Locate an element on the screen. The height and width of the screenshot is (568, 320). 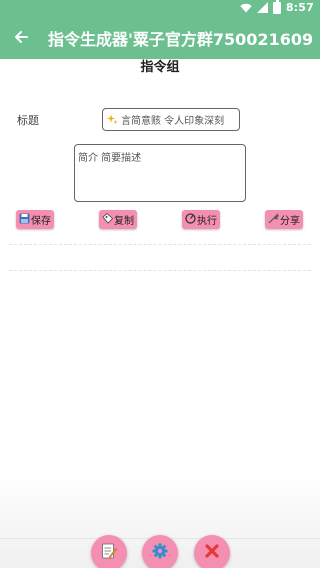
description-input: 简介 简要描述 is located at coordinates (160, 173).